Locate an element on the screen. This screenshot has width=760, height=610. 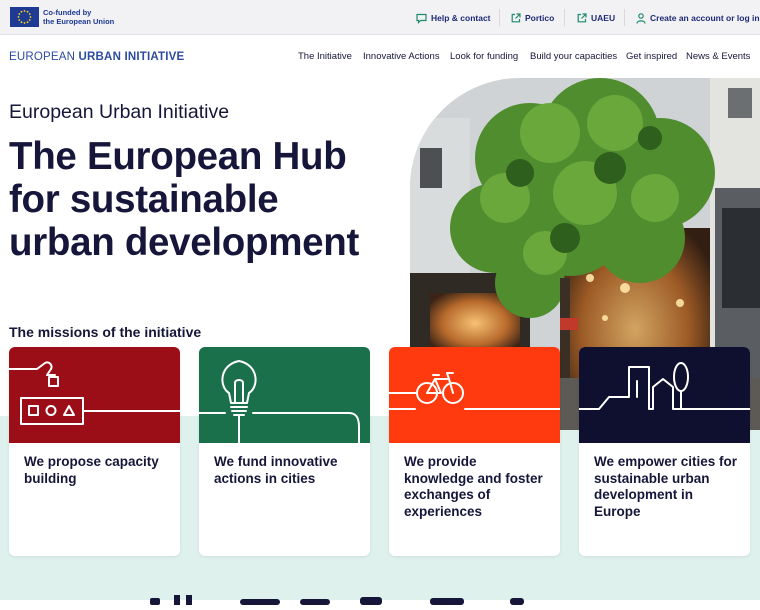
nav-item-news-events: News & Events is located at coordinates (718, 56).